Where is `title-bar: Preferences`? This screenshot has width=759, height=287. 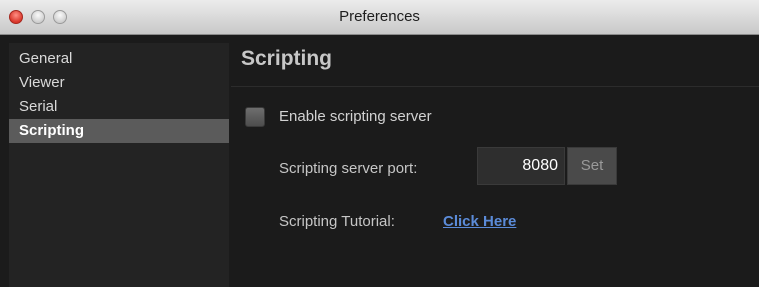
title-bar: Preferences is located at coordinates (379, 17).